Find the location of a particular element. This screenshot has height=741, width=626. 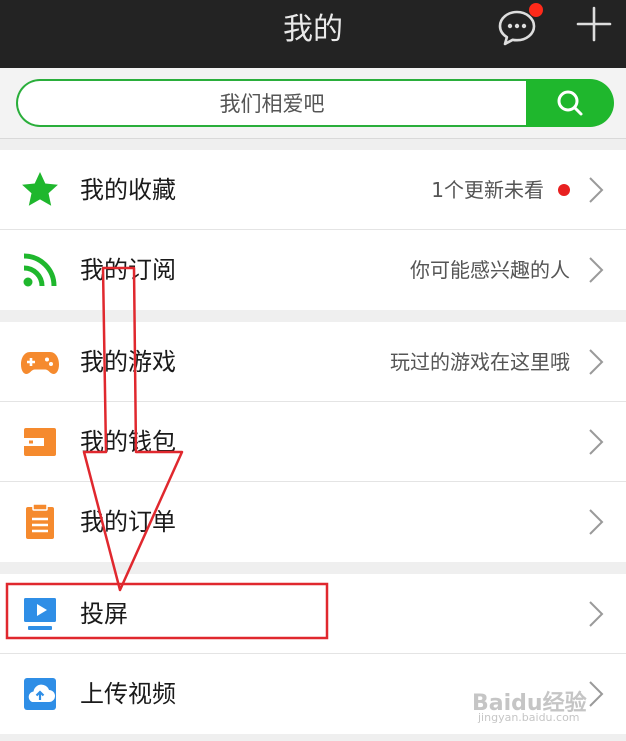

gamepad-icon is located at coordinates (40, 363).